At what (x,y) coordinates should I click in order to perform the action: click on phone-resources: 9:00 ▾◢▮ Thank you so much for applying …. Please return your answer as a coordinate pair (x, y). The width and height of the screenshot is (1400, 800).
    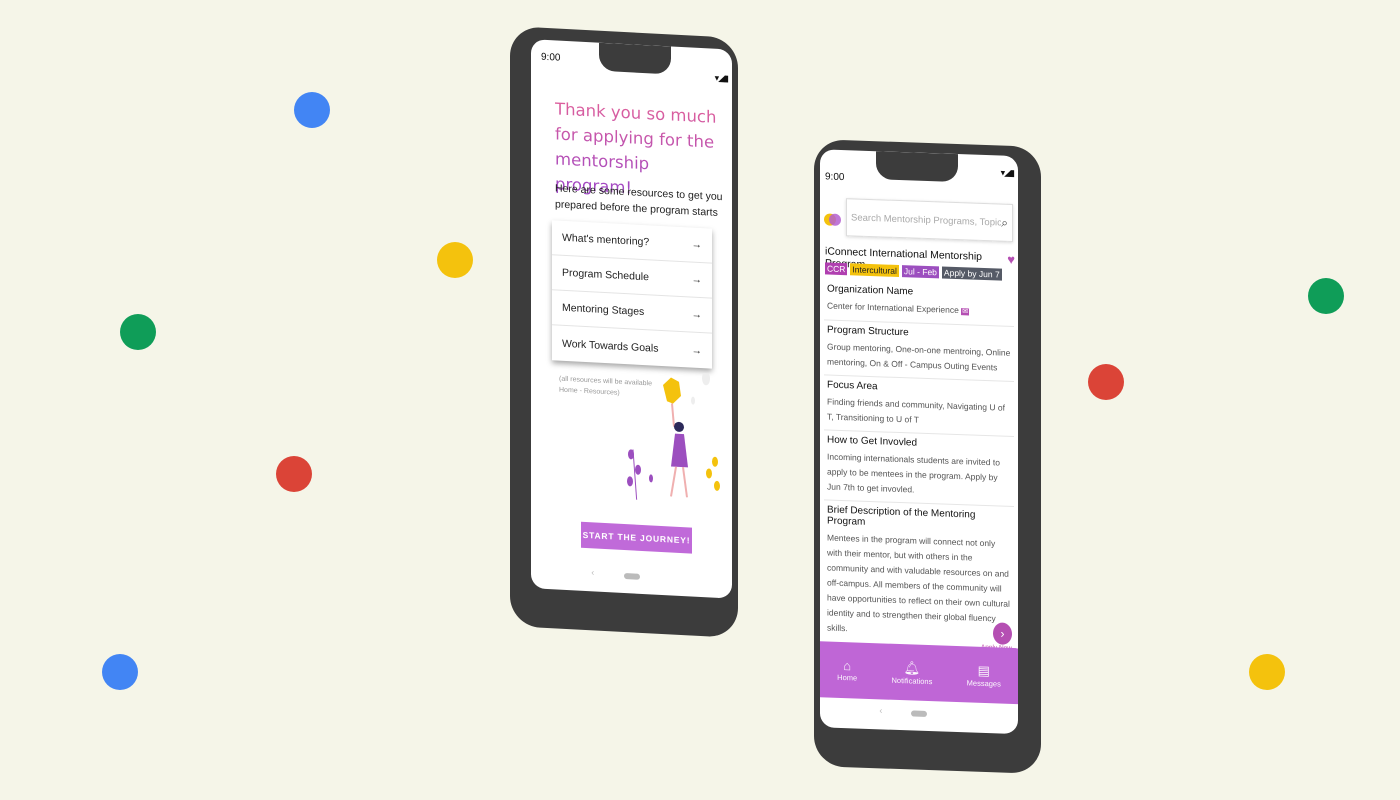
    Looking at the image, I should click on (624, 332).